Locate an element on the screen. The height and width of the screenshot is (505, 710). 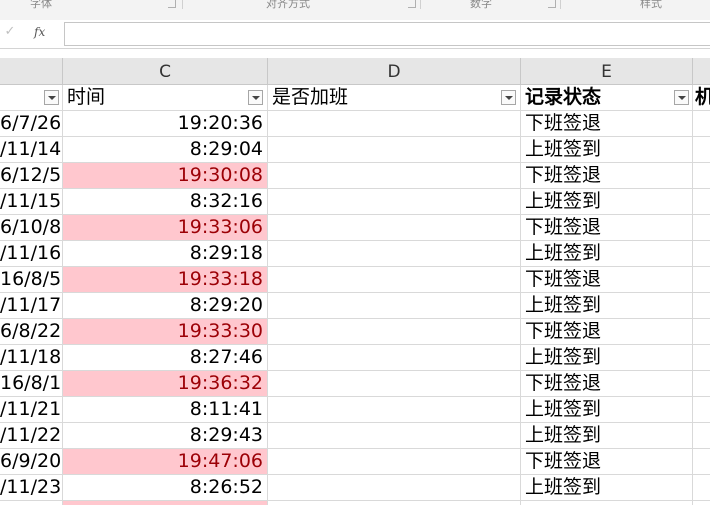
date-cell: 6/7/26 is located at coordinates (31, 123).